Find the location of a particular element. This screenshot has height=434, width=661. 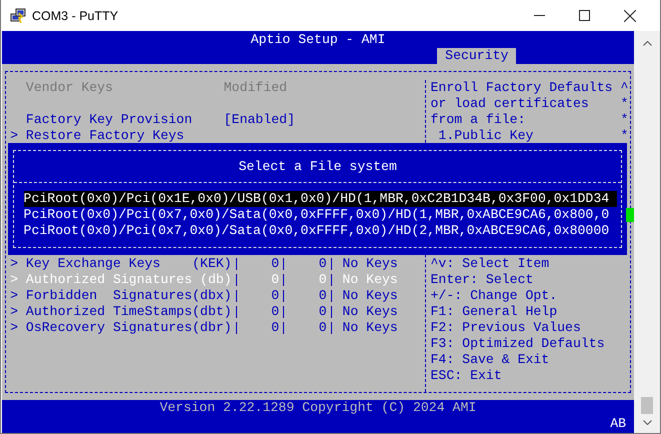

help-text: 1.Public Key is located at coordinates (485, 136).